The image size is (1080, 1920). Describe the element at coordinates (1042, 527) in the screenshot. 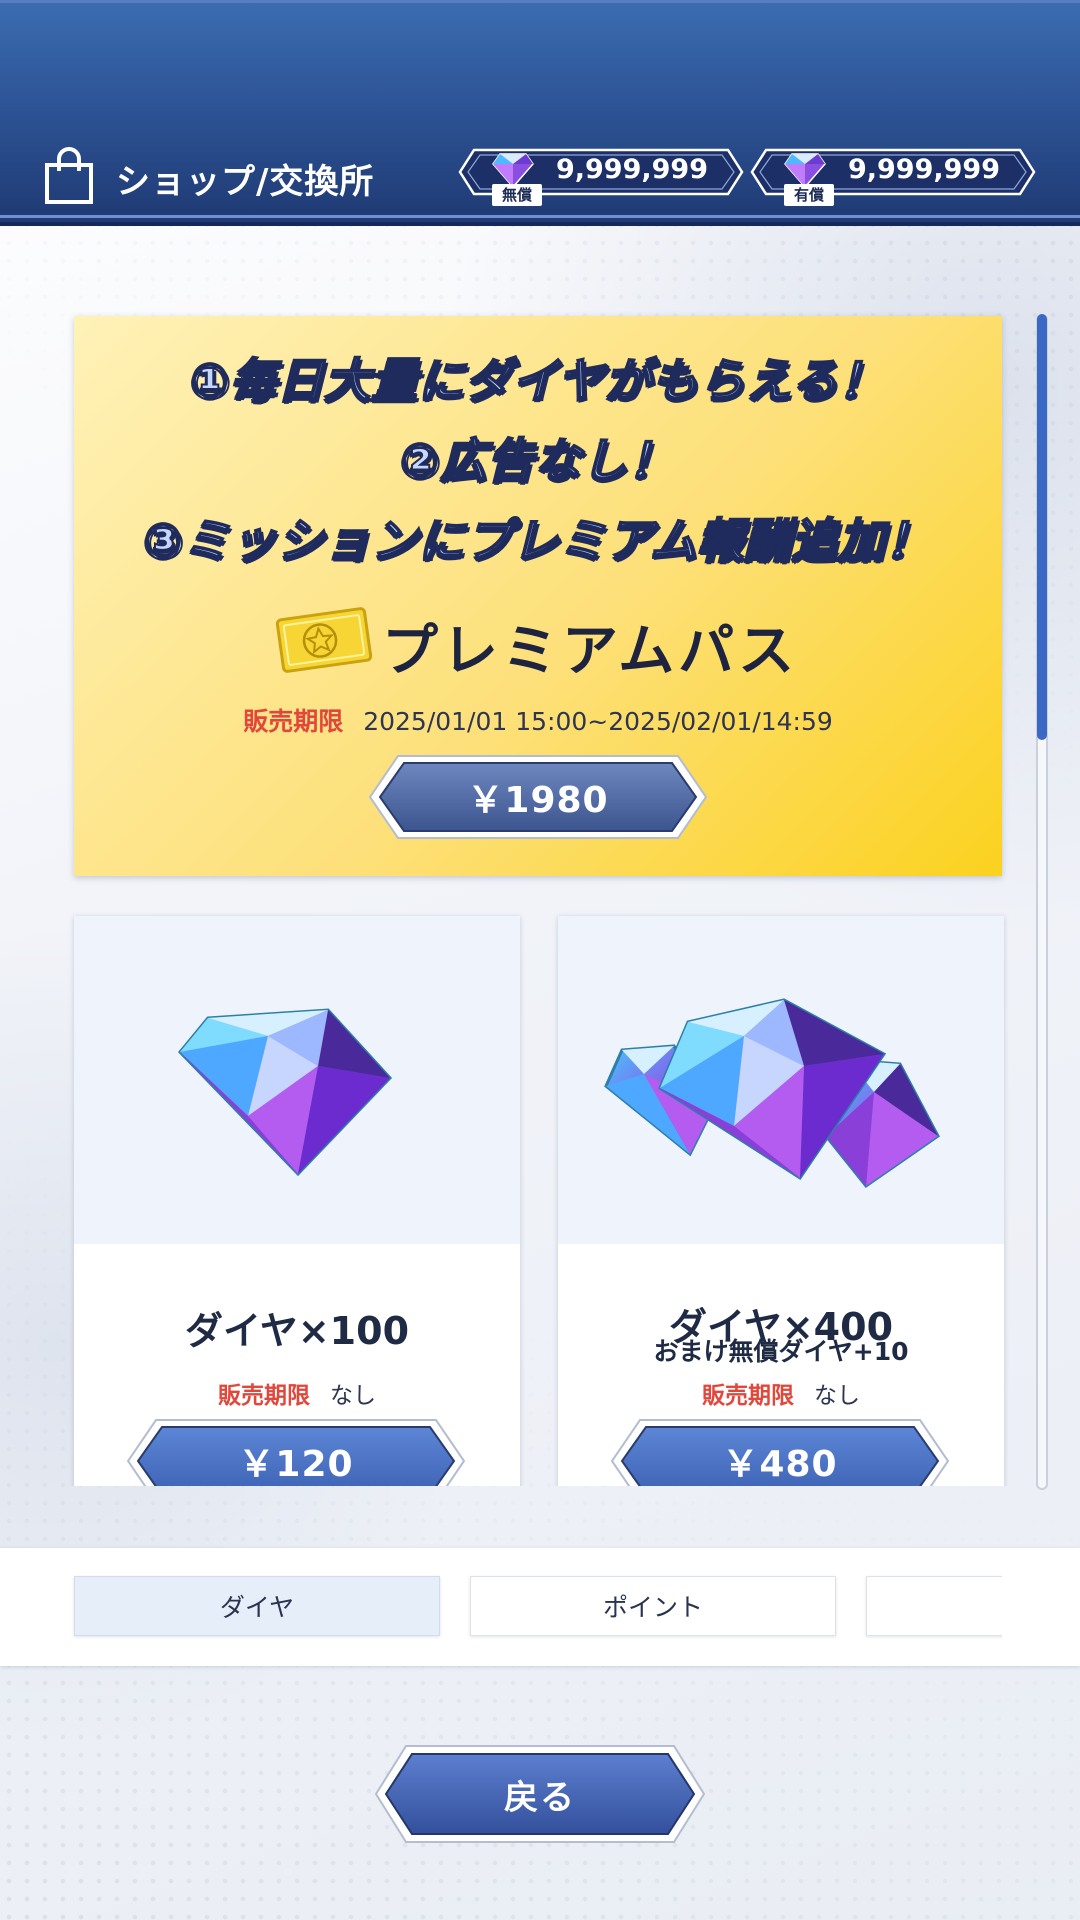

I see `scrollbar-thumb` at that location.